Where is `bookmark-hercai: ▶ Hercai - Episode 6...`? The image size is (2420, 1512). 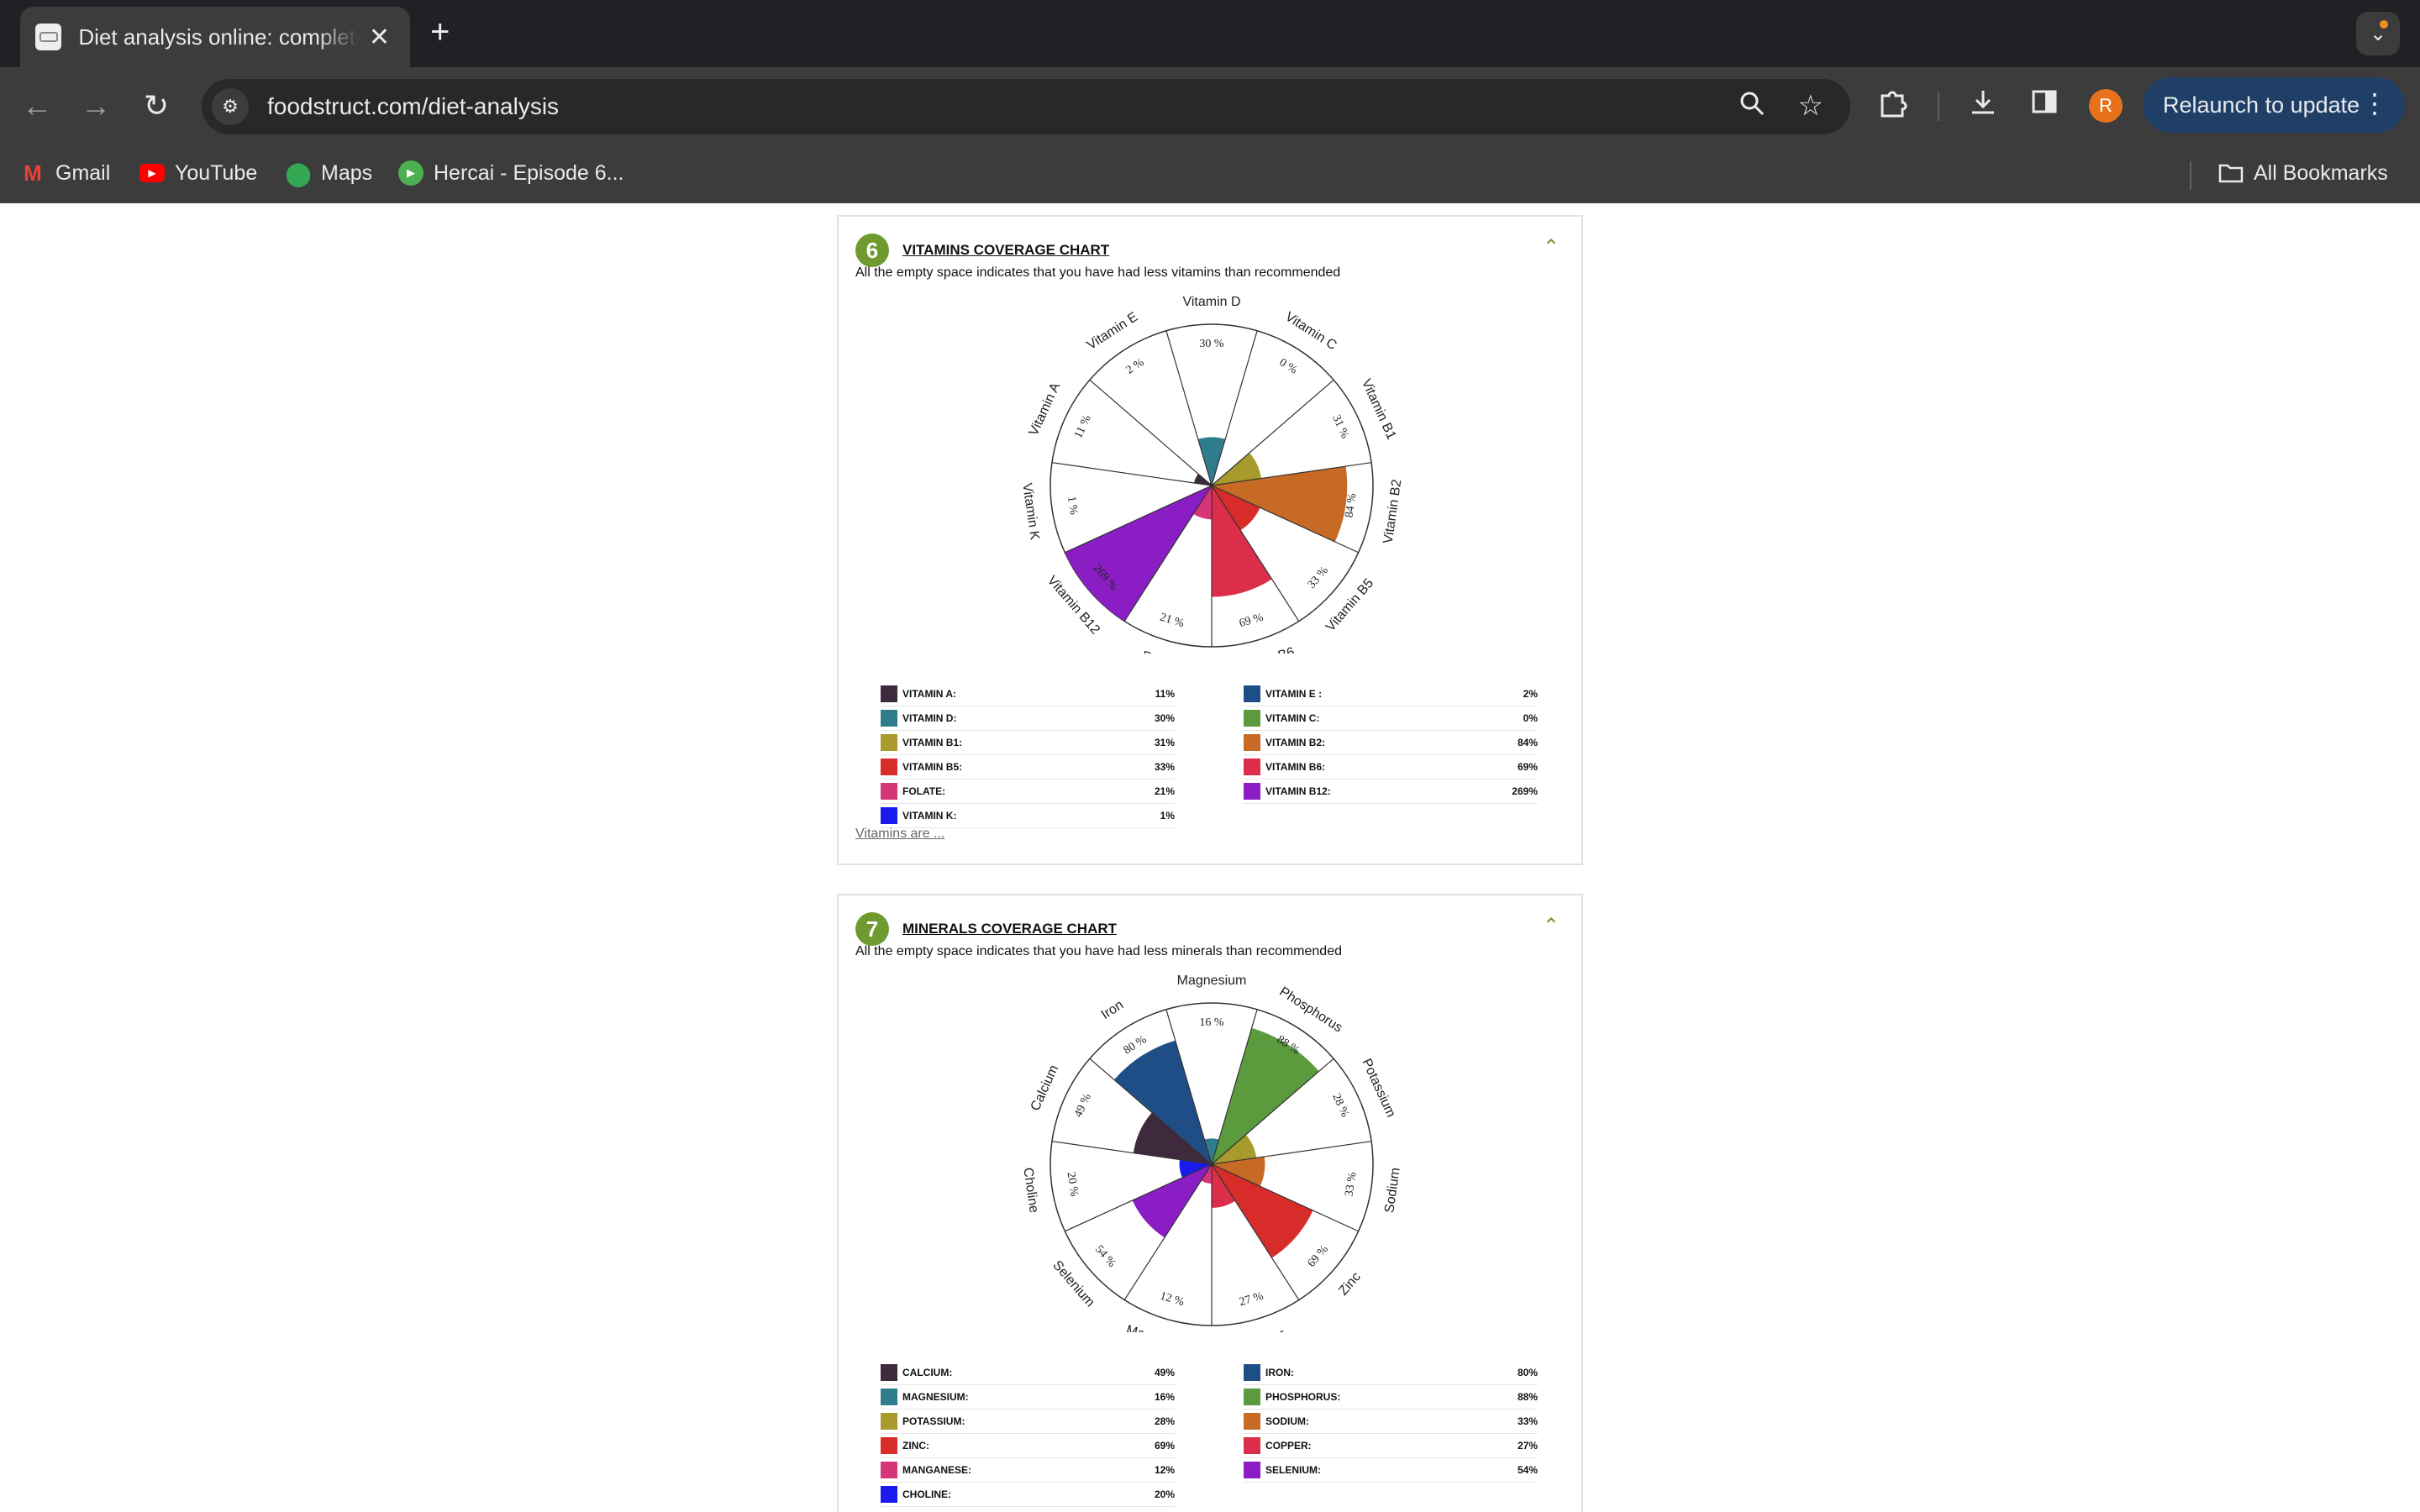
bookmark-hercai: ▶ Hercai - Episode 6... is located at coordinates (511, 173).